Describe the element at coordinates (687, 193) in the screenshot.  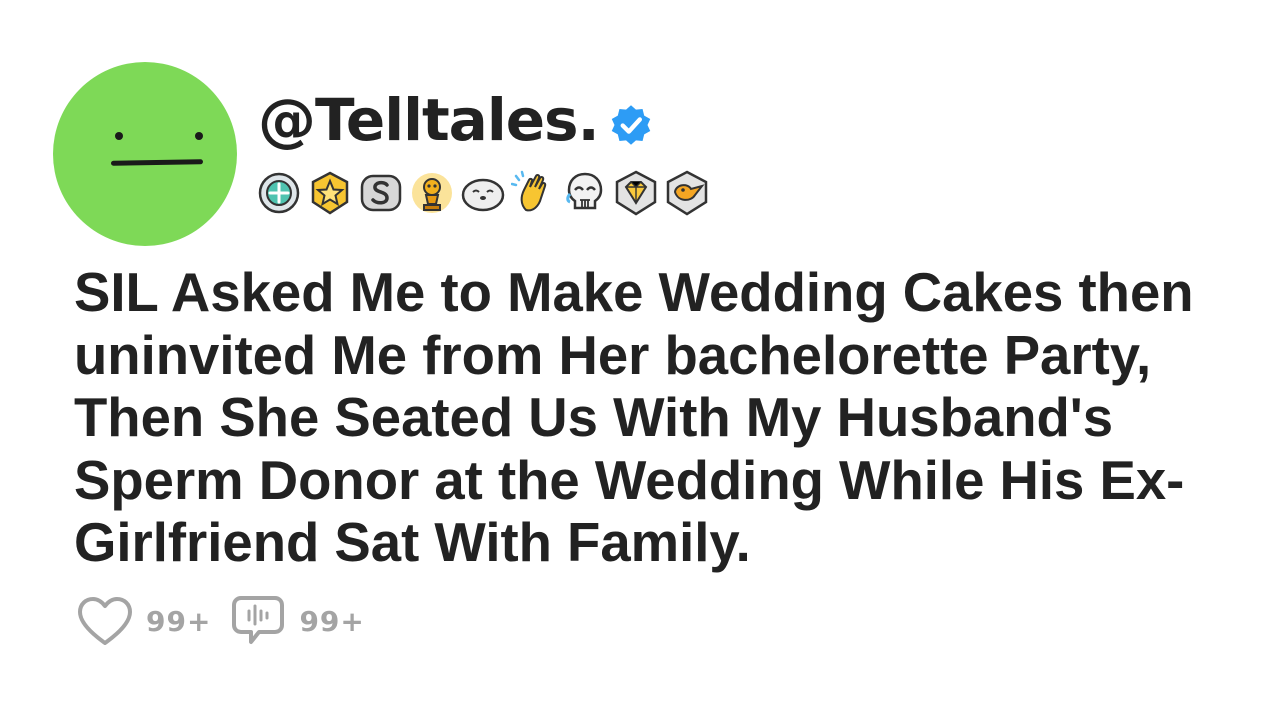
I see `duck-award-icon` at that location.